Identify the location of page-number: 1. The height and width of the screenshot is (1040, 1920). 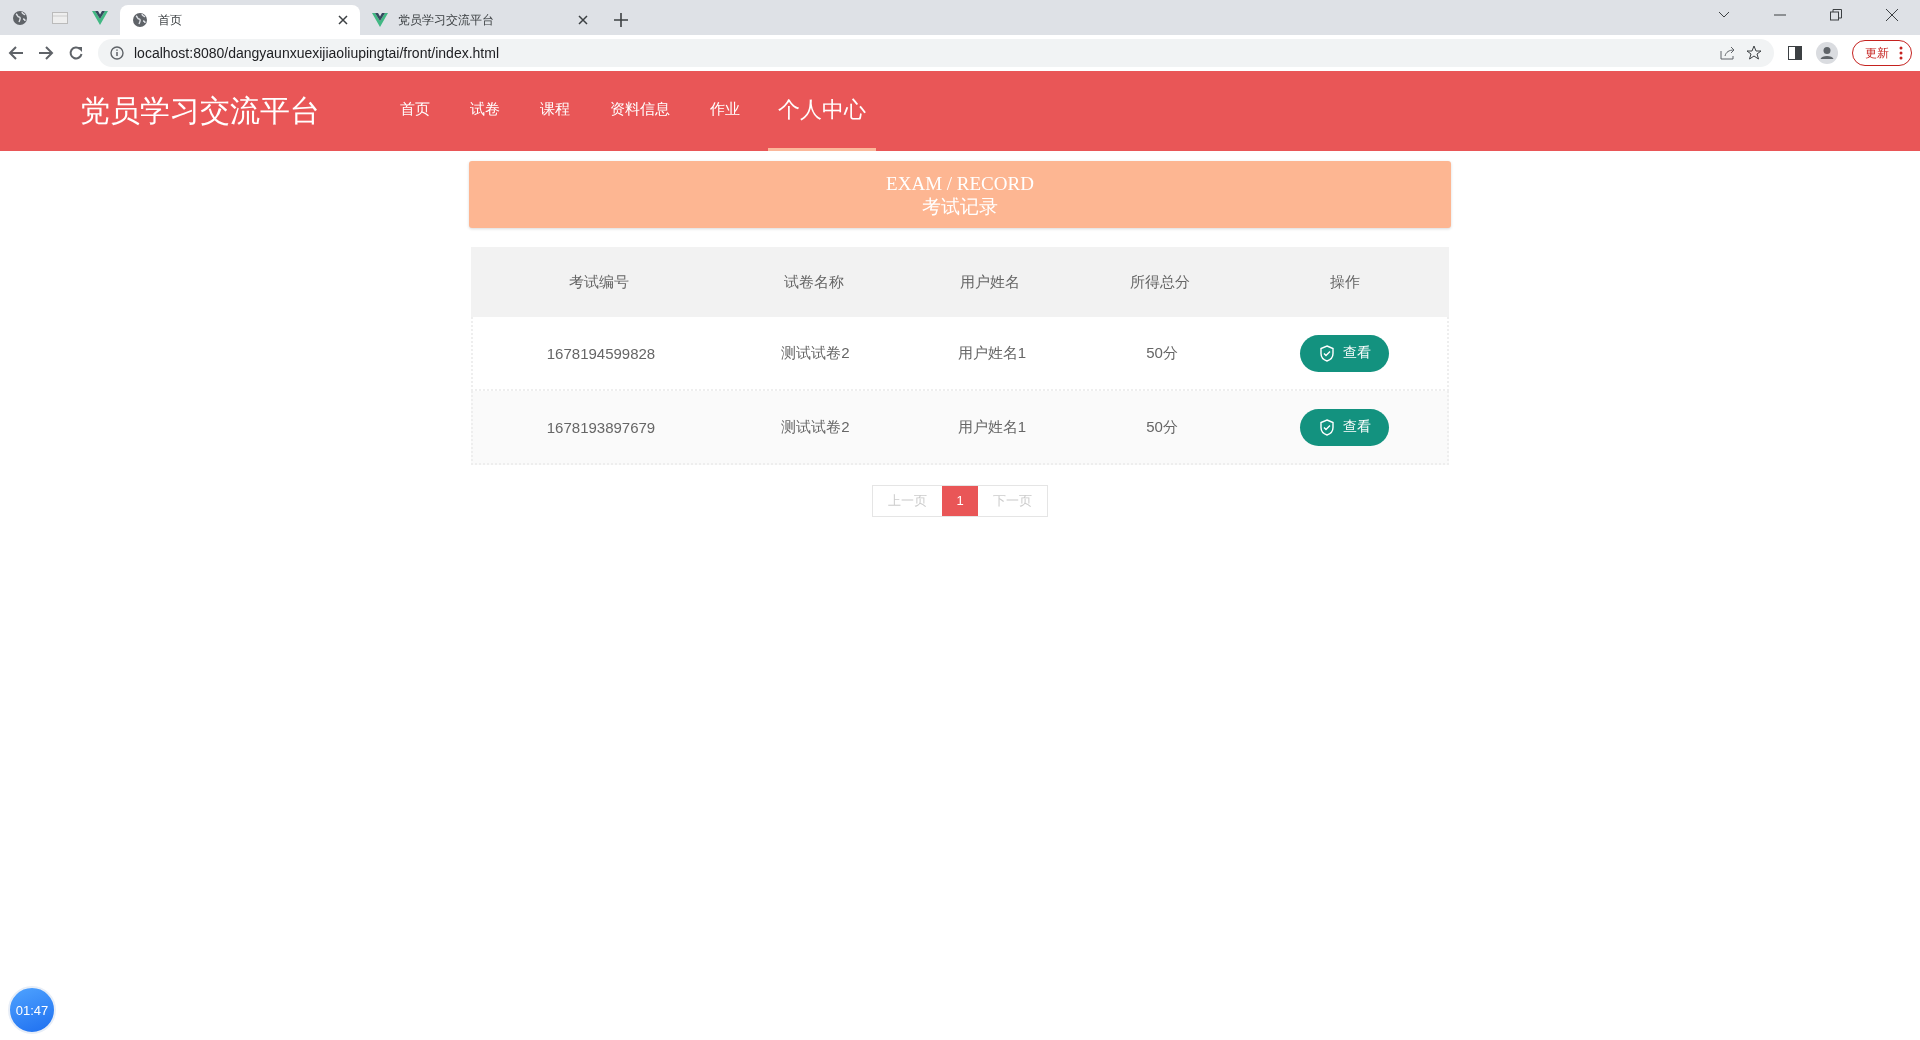
(960, 501).